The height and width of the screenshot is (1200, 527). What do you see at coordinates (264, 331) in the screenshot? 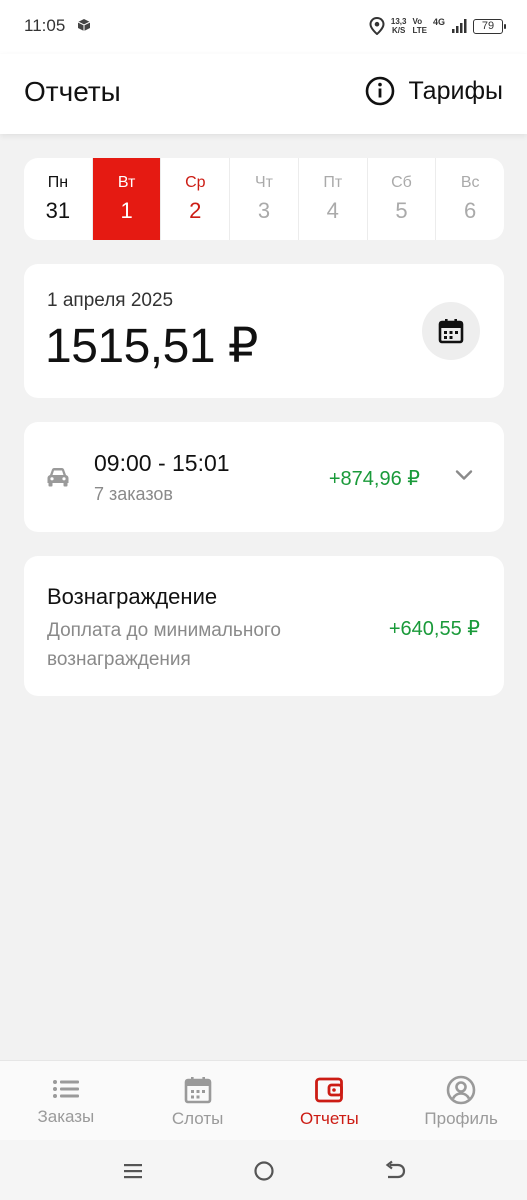
I see `daily-summary-card: 1 апреля 2025 1515,51 ₽` at bounding box center [264, 331].